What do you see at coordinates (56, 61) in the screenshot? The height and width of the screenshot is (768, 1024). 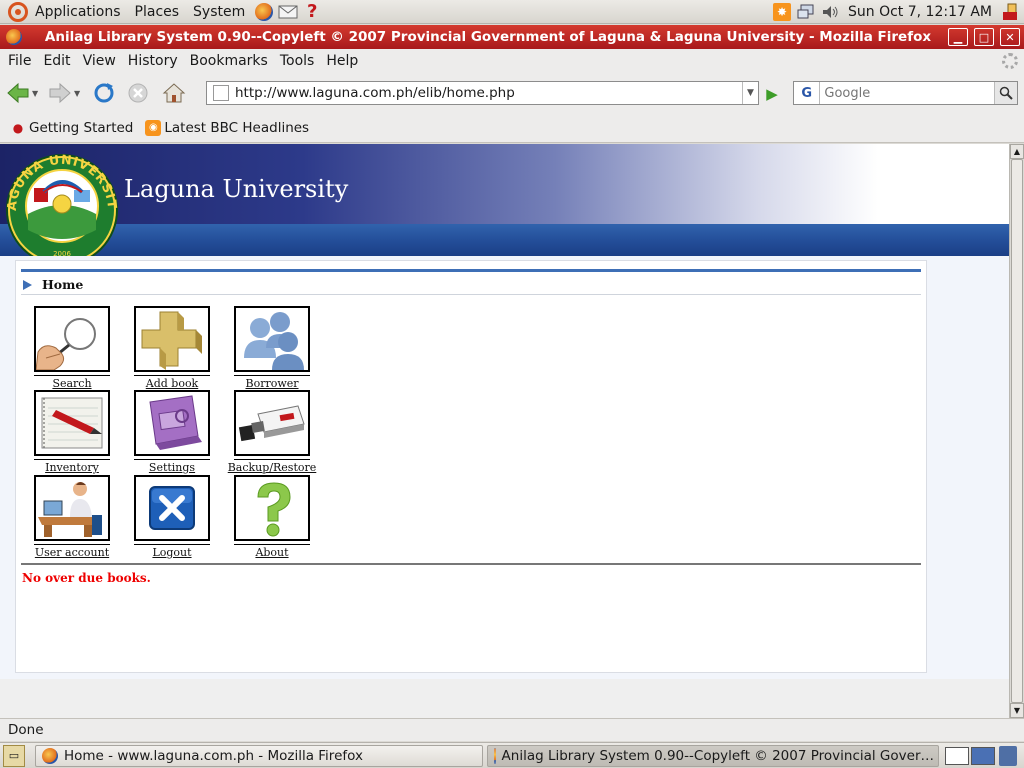 I see `menu-edit: Edit` at bounding box center [56, 61].